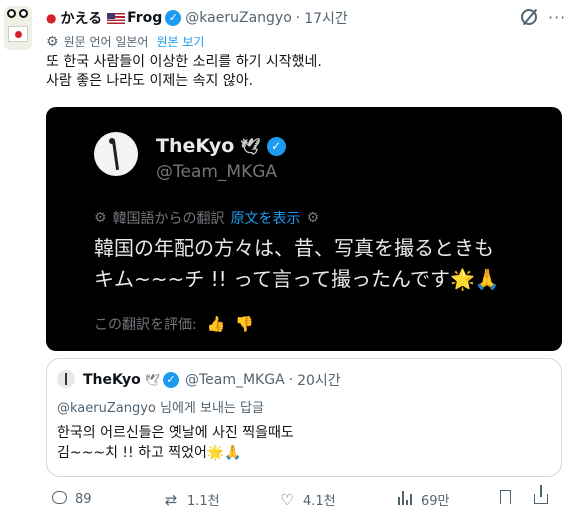 The image size is (580, 525). I want to click on quoted-timestamp: 20시간, so click(319, 381).